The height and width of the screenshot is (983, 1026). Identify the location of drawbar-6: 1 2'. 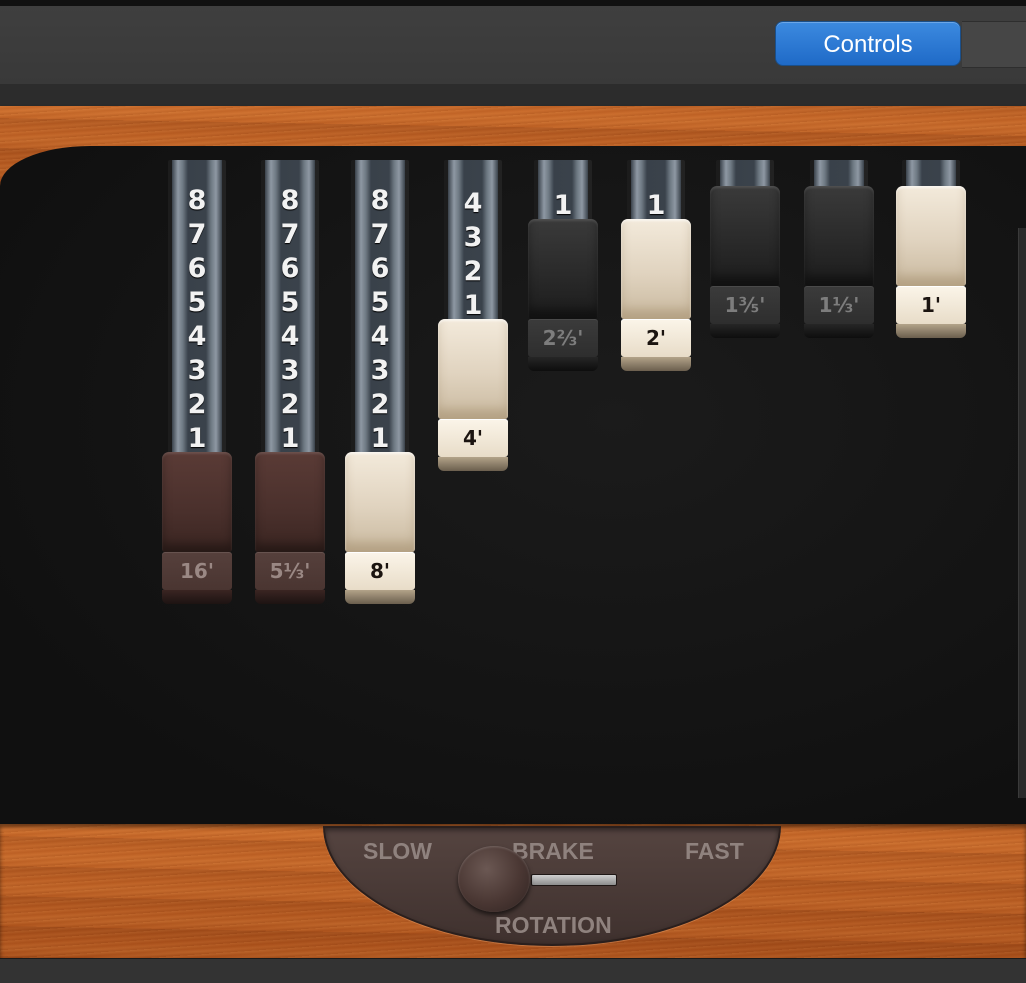
(656, 265).